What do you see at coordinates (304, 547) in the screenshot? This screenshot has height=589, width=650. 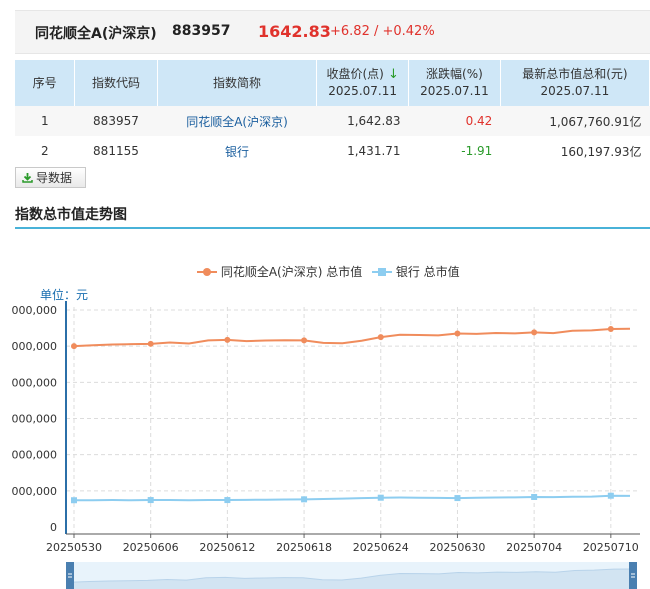 I see `x-tick-label: 20250618` at bounding box center [304, 547].